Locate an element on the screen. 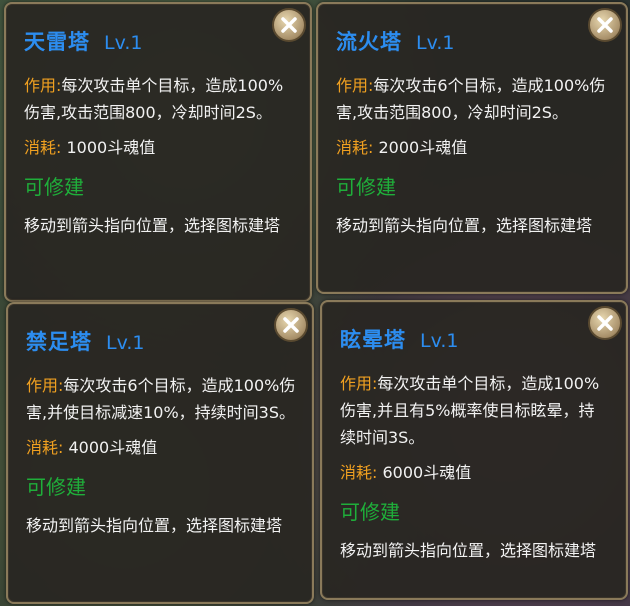 This screenshot has height=606, width=630. tower-cost: 消耗: 4000斗魂值 is located at coordinates (162, 447).